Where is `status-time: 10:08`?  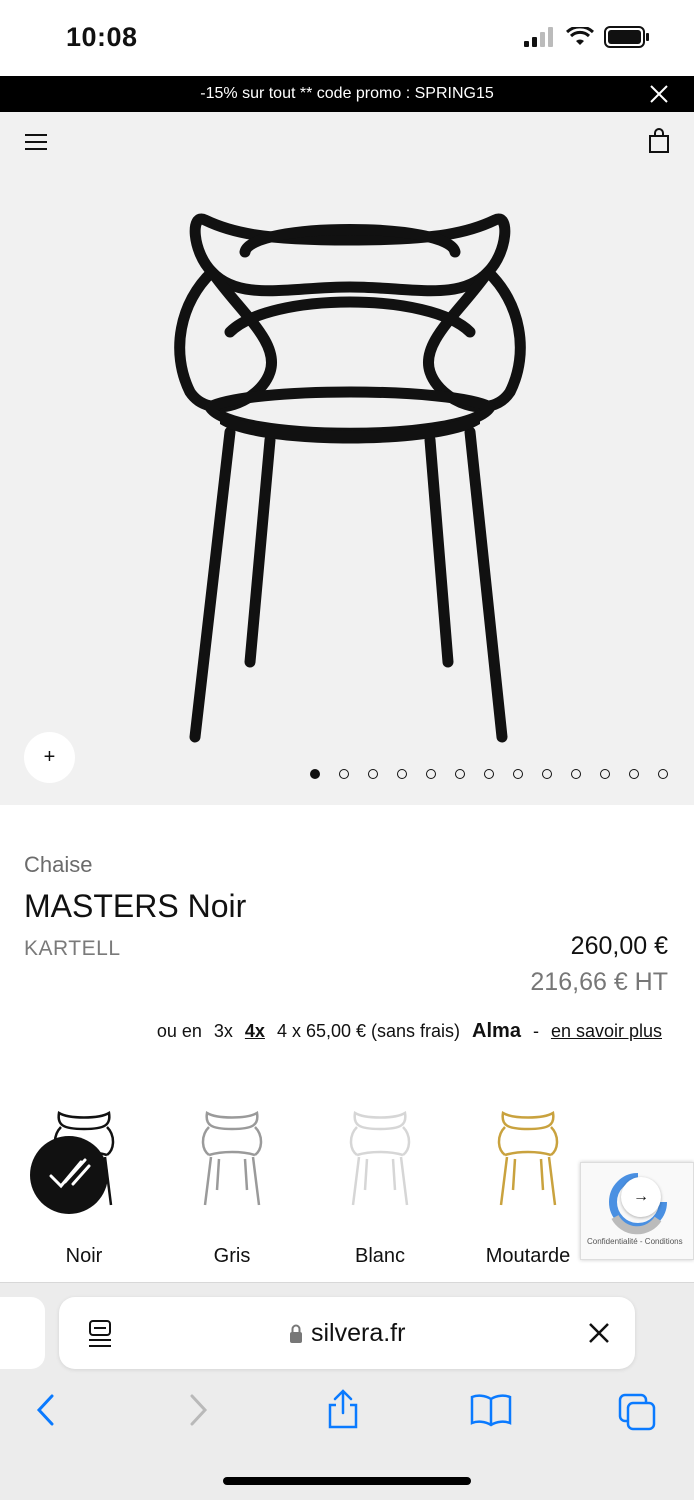 status-time: 10:08 is located at coordinates (102, 37).